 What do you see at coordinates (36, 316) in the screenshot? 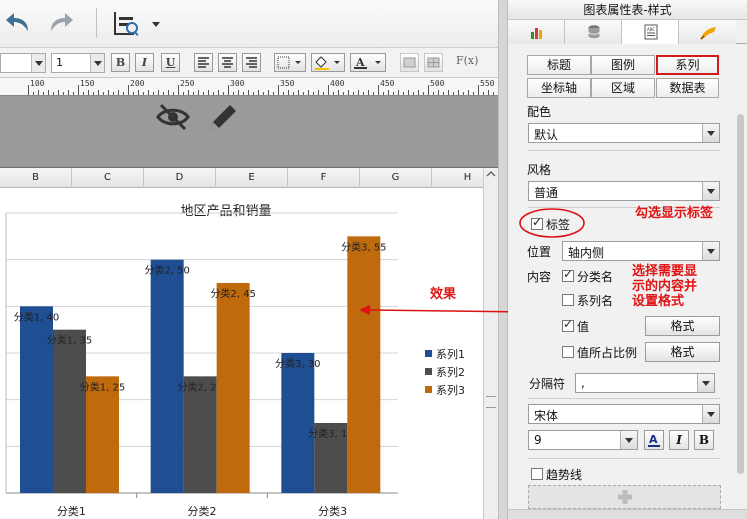
I see `data-label: 分类1, 40` at bounding box center [36, 316].